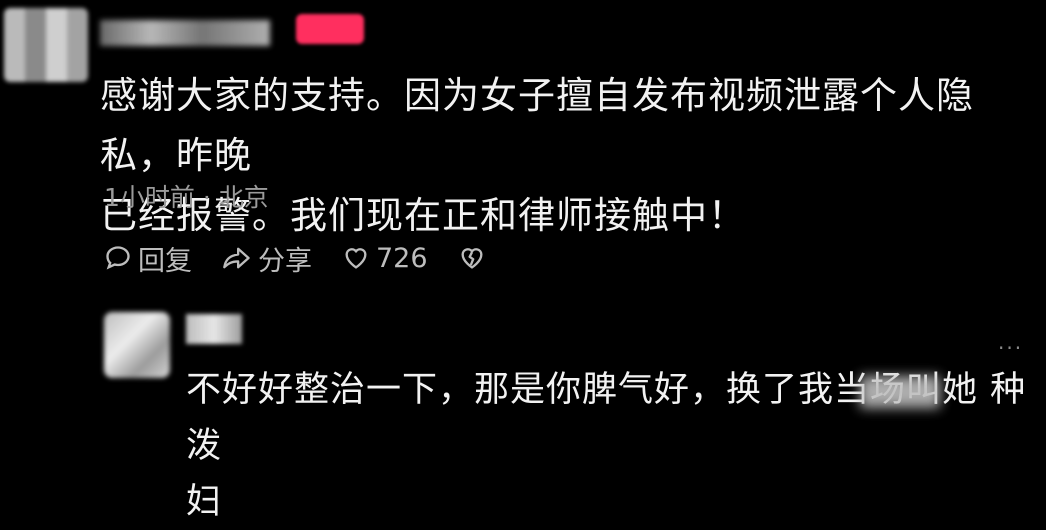  What do you see at coordinates (1010, 348) in the screenshot?
I see `more-options-icon: ···` at bounding box center [1010, 348].